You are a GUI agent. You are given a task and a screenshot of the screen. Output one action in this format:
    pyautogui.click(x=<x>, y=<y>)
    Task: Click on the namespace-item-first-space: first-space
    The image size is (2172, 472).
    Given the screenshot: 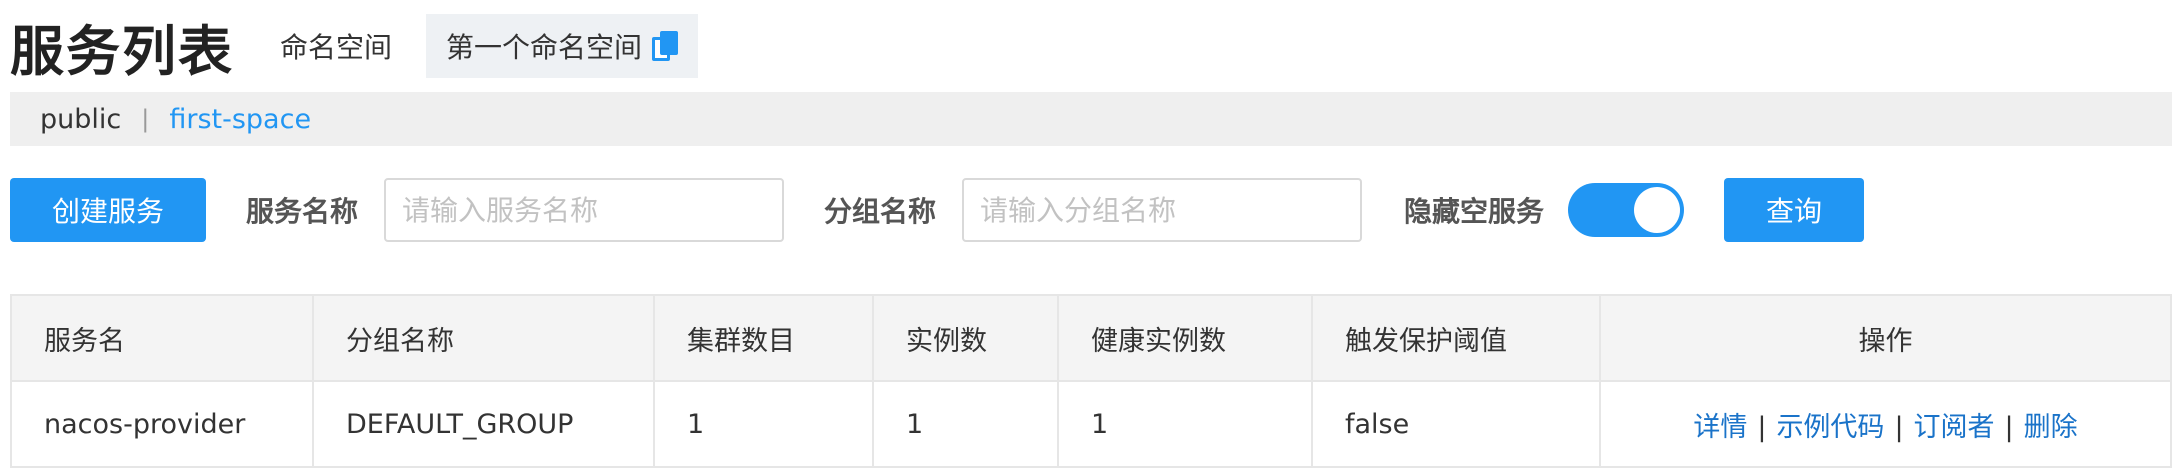 What is the action you would take?
    pyautogui.click(x=240, y=119)
    